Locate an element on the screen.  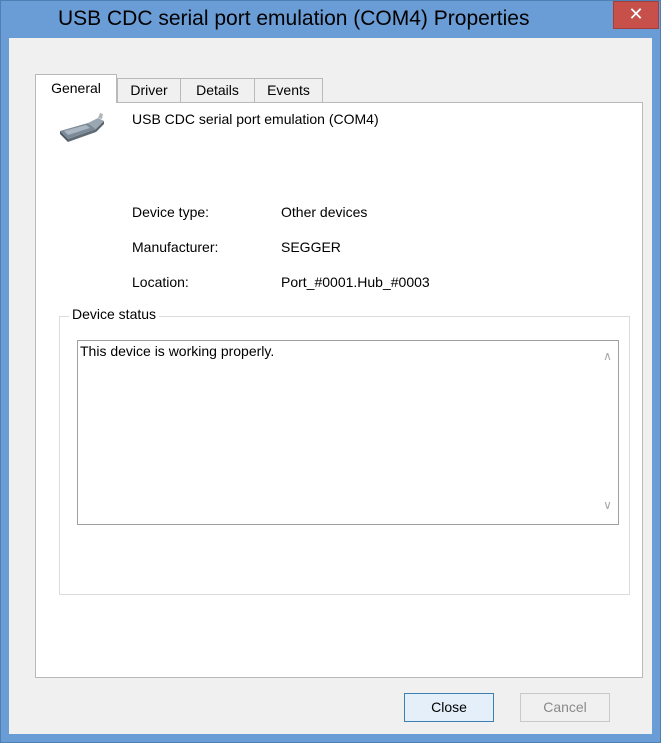
tab-general-label: General is located at coordinates (76, 88).